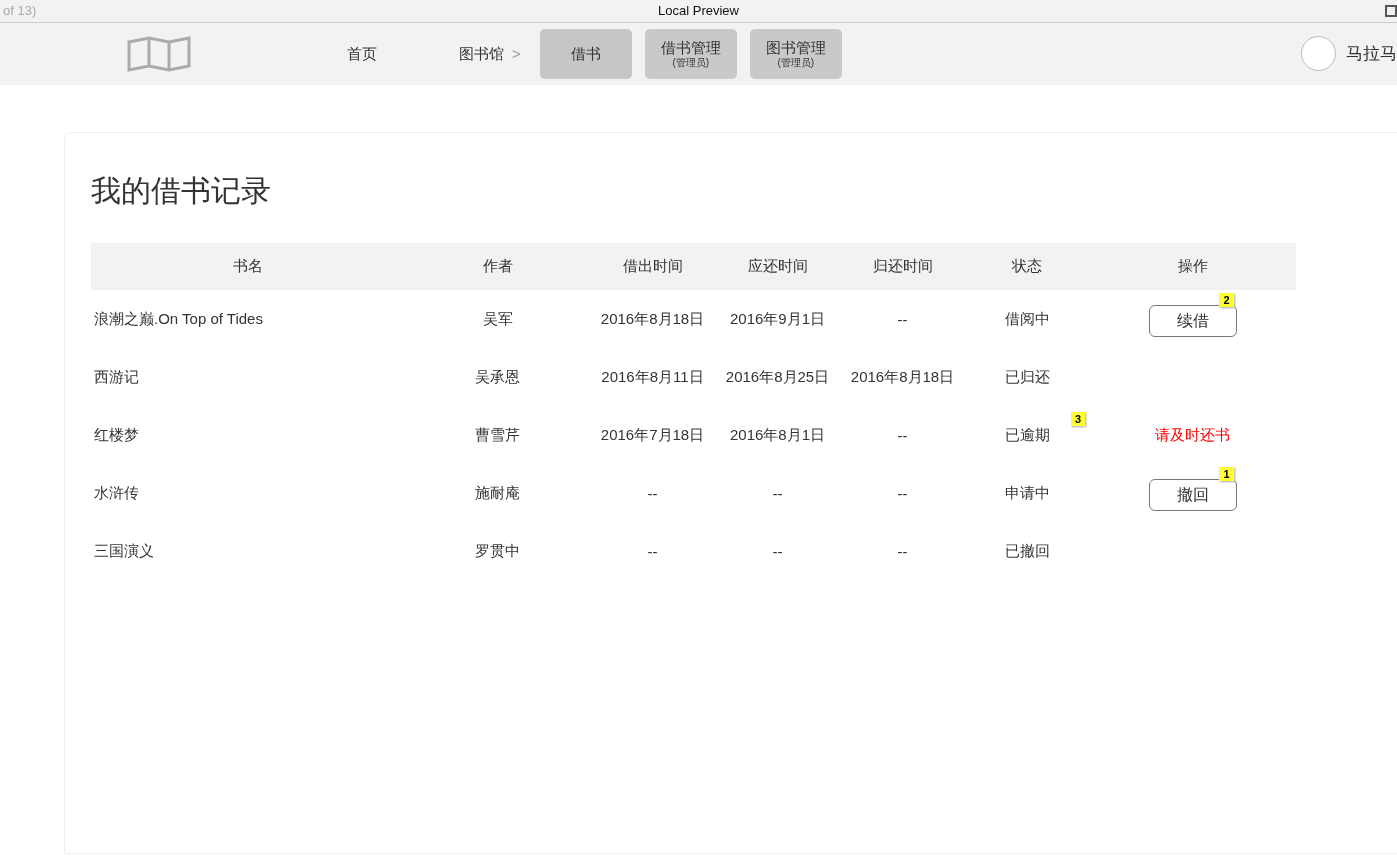 This screenshot has height=856, width=1397. What do you see at coordinates (497, 550) in the screenshot?
I see `table-cell: 罗贯中` at bounding box center [497, 550].